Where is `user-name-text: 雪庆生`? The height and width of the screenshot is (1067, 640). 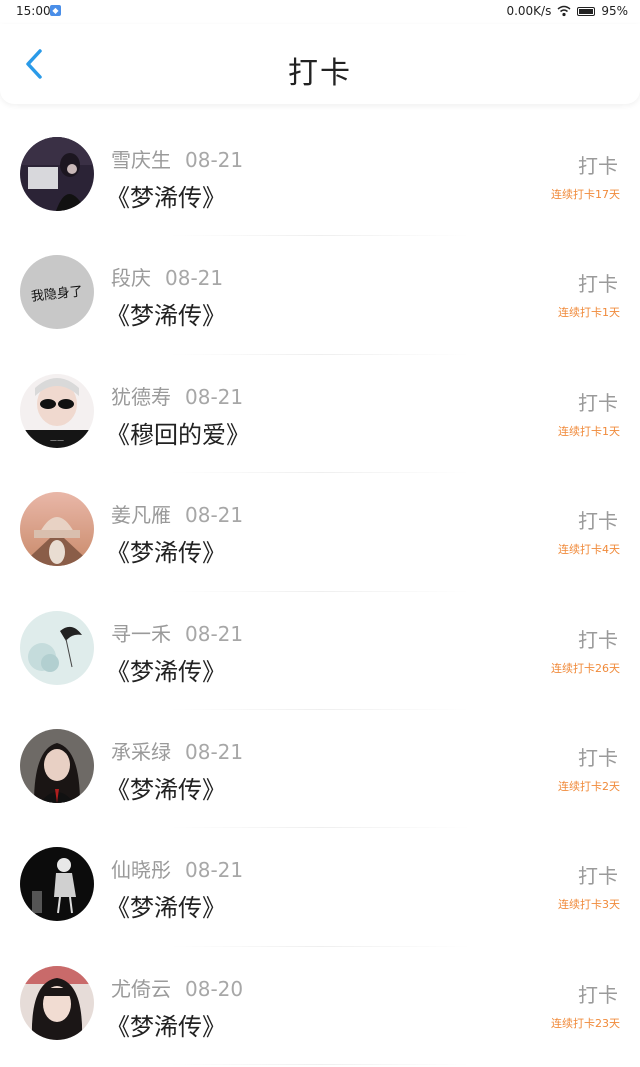
user-name-text: 雪庆生 is located at coordinates (141, 160).